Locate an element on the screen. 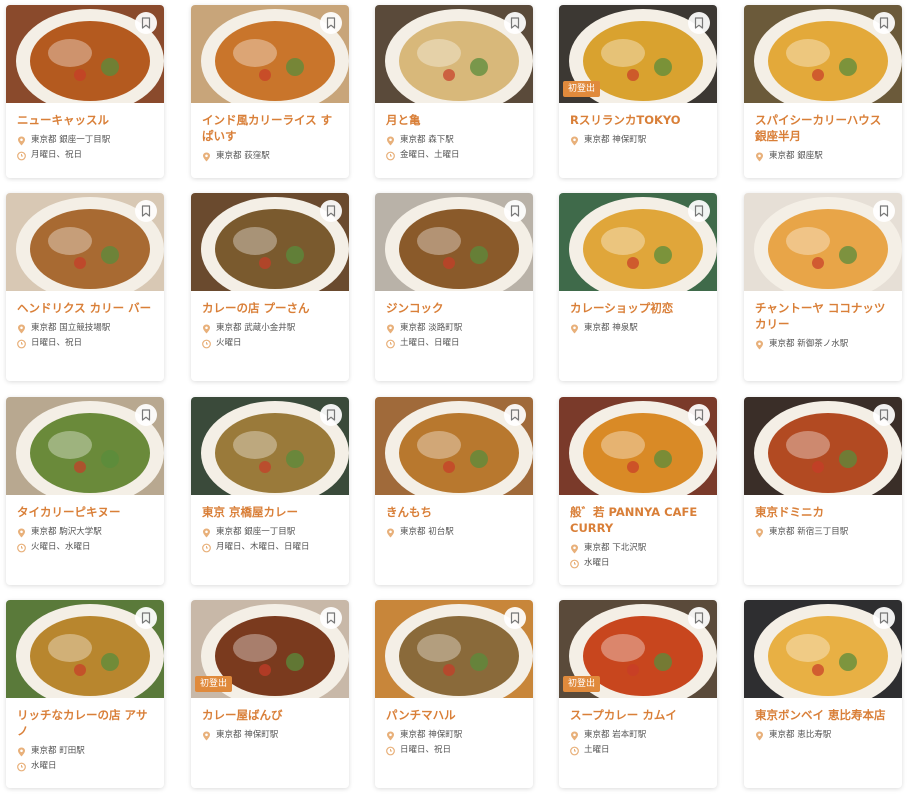 Image resolution: width=910 pixels, height=796 pixels. restaurant-name: 東京 京橋屋カレー is located at coordinates (270, 512).